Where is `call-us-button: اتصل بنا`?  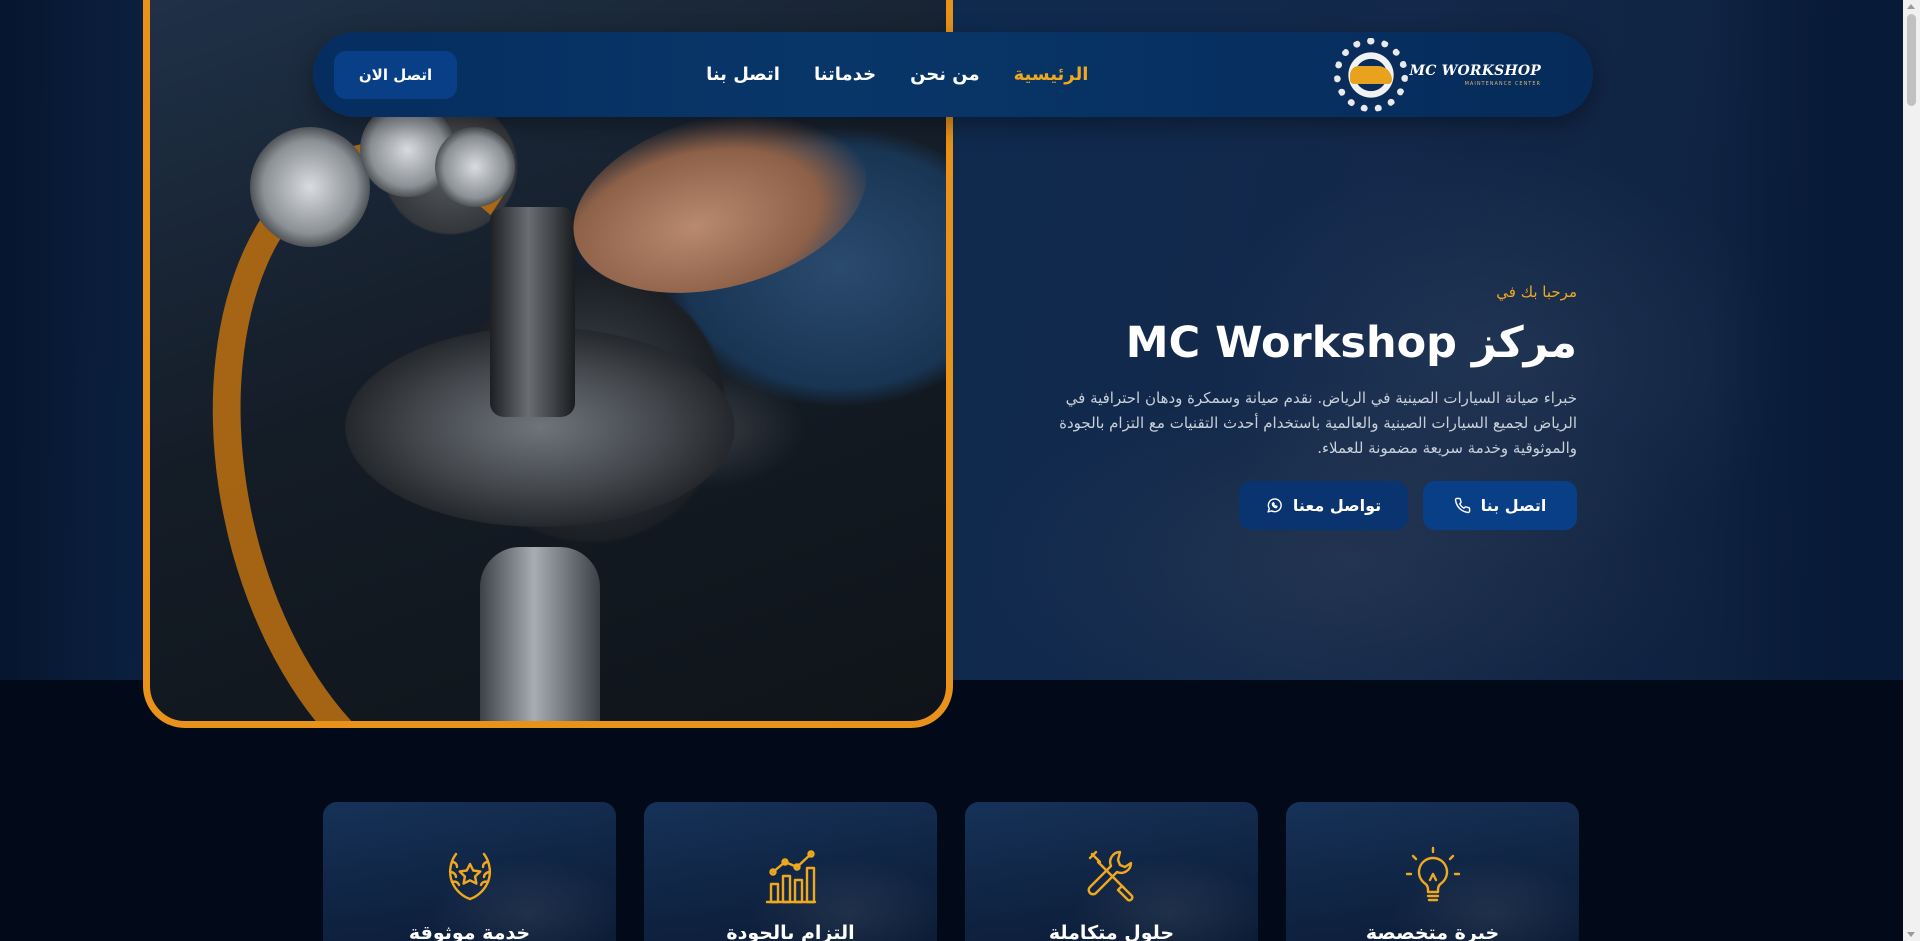 call-us-button: اتصل بنا is located at coordinates (1500, 506).